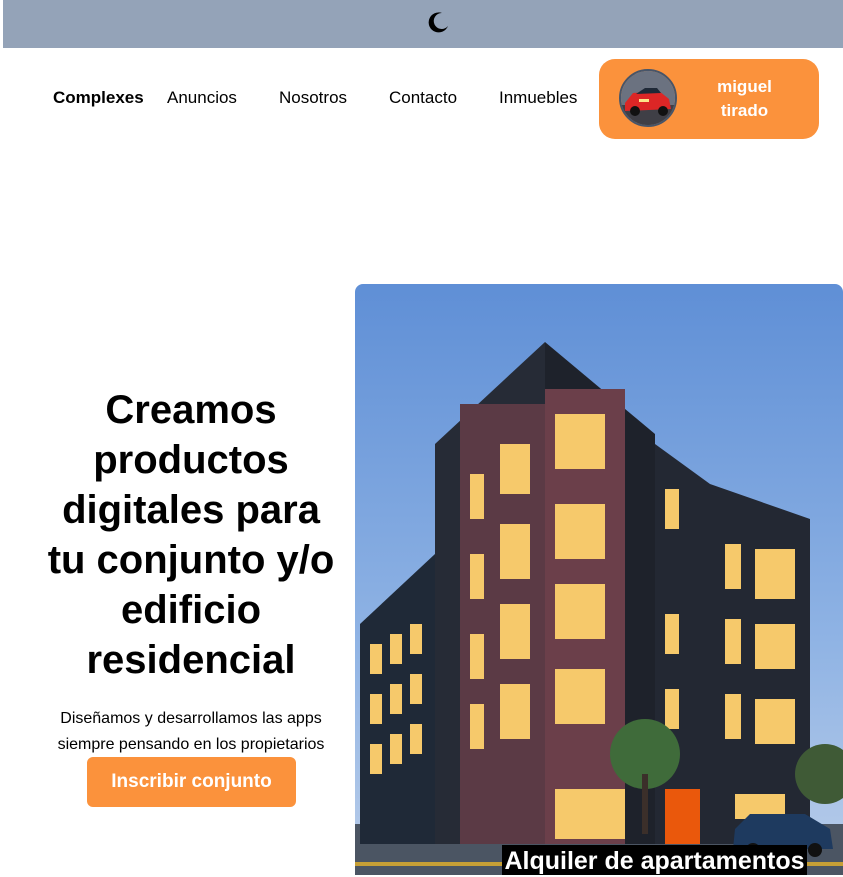 The width and height of the screenshot is (843, 877). I want to click on register-complex-button: Inscribir conjunto, so click(191, 782).